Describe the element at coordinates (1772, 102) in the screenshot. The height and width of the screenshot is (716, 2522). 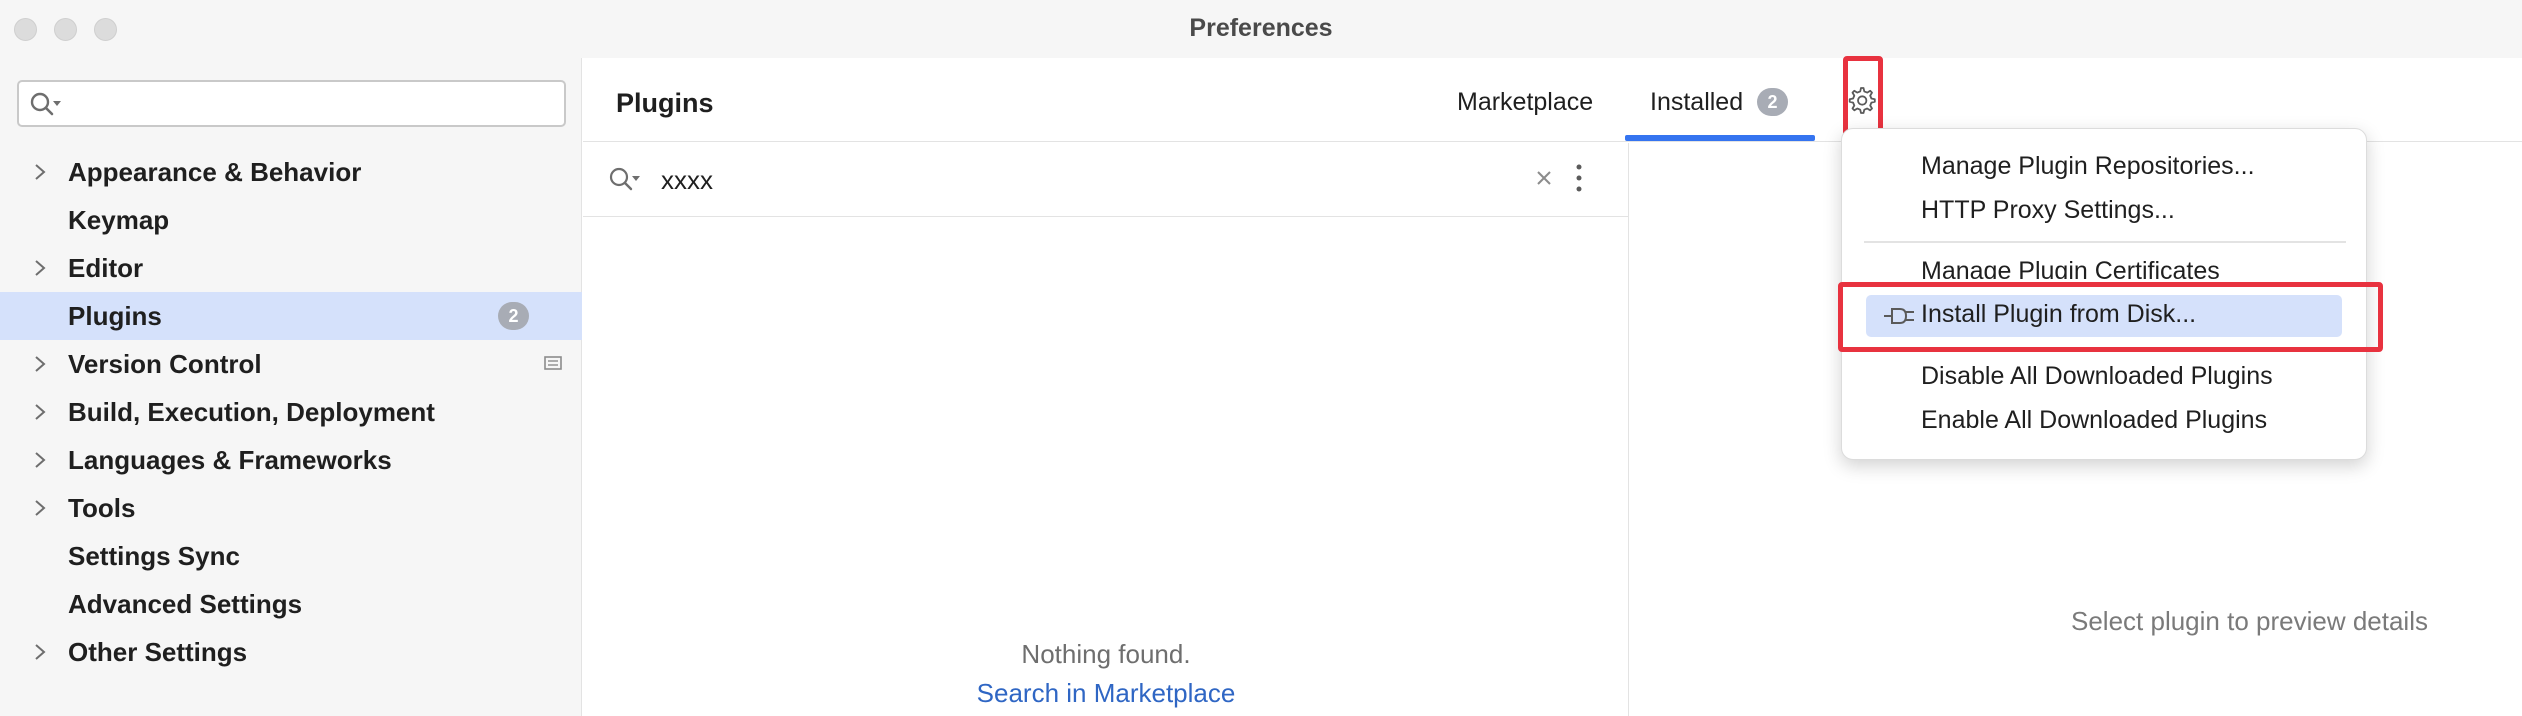
I see `installed-count-badge: 2` at that location.